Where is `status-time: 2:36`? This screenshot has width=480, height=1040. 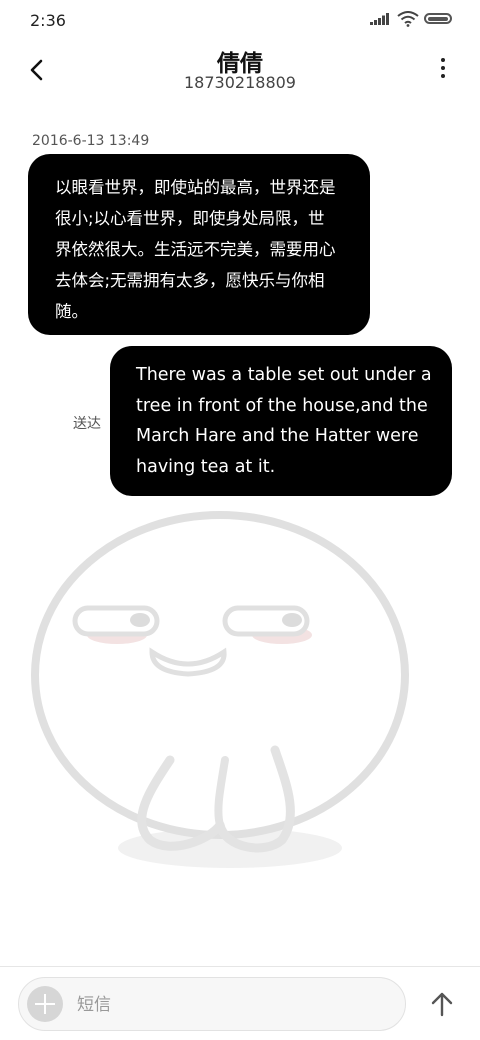 status-time: 2:36 is located at coordinates (48, 20).